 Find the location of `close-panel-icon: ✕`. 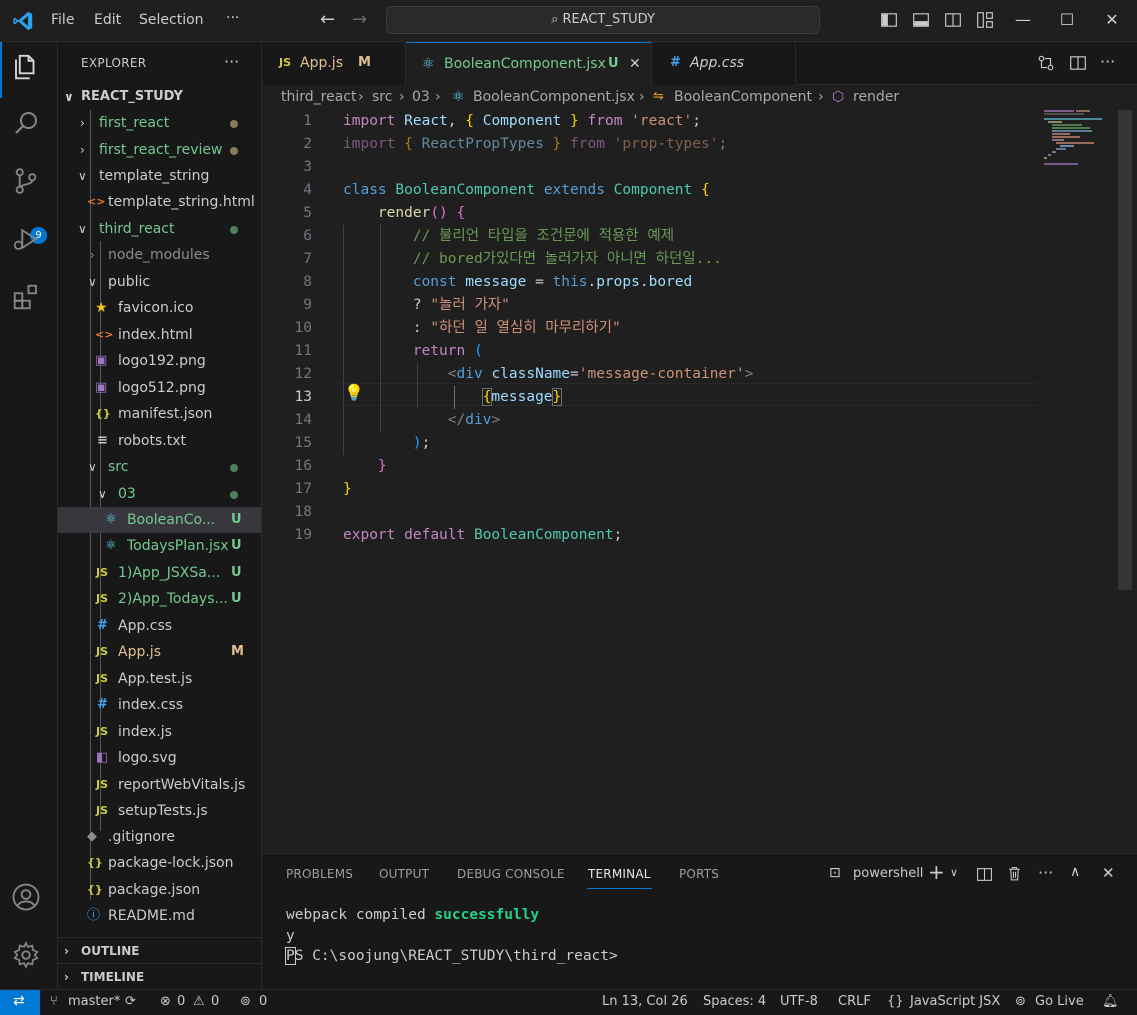

close-panel-icon: ✕ is located at coordinates (1108, 873).